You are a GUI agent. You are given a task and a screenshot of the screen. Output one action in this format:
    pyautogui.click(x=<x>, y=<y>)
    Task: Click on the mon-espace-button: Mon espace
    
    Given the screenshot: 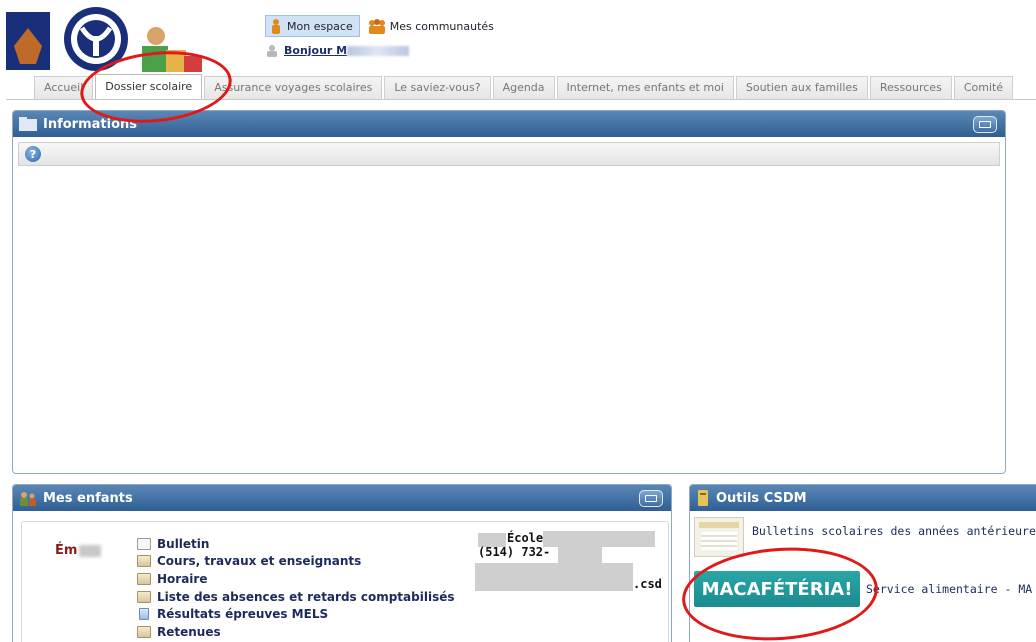 What is the action you would take?
    pyautogui.click(x=312, y=26)
    